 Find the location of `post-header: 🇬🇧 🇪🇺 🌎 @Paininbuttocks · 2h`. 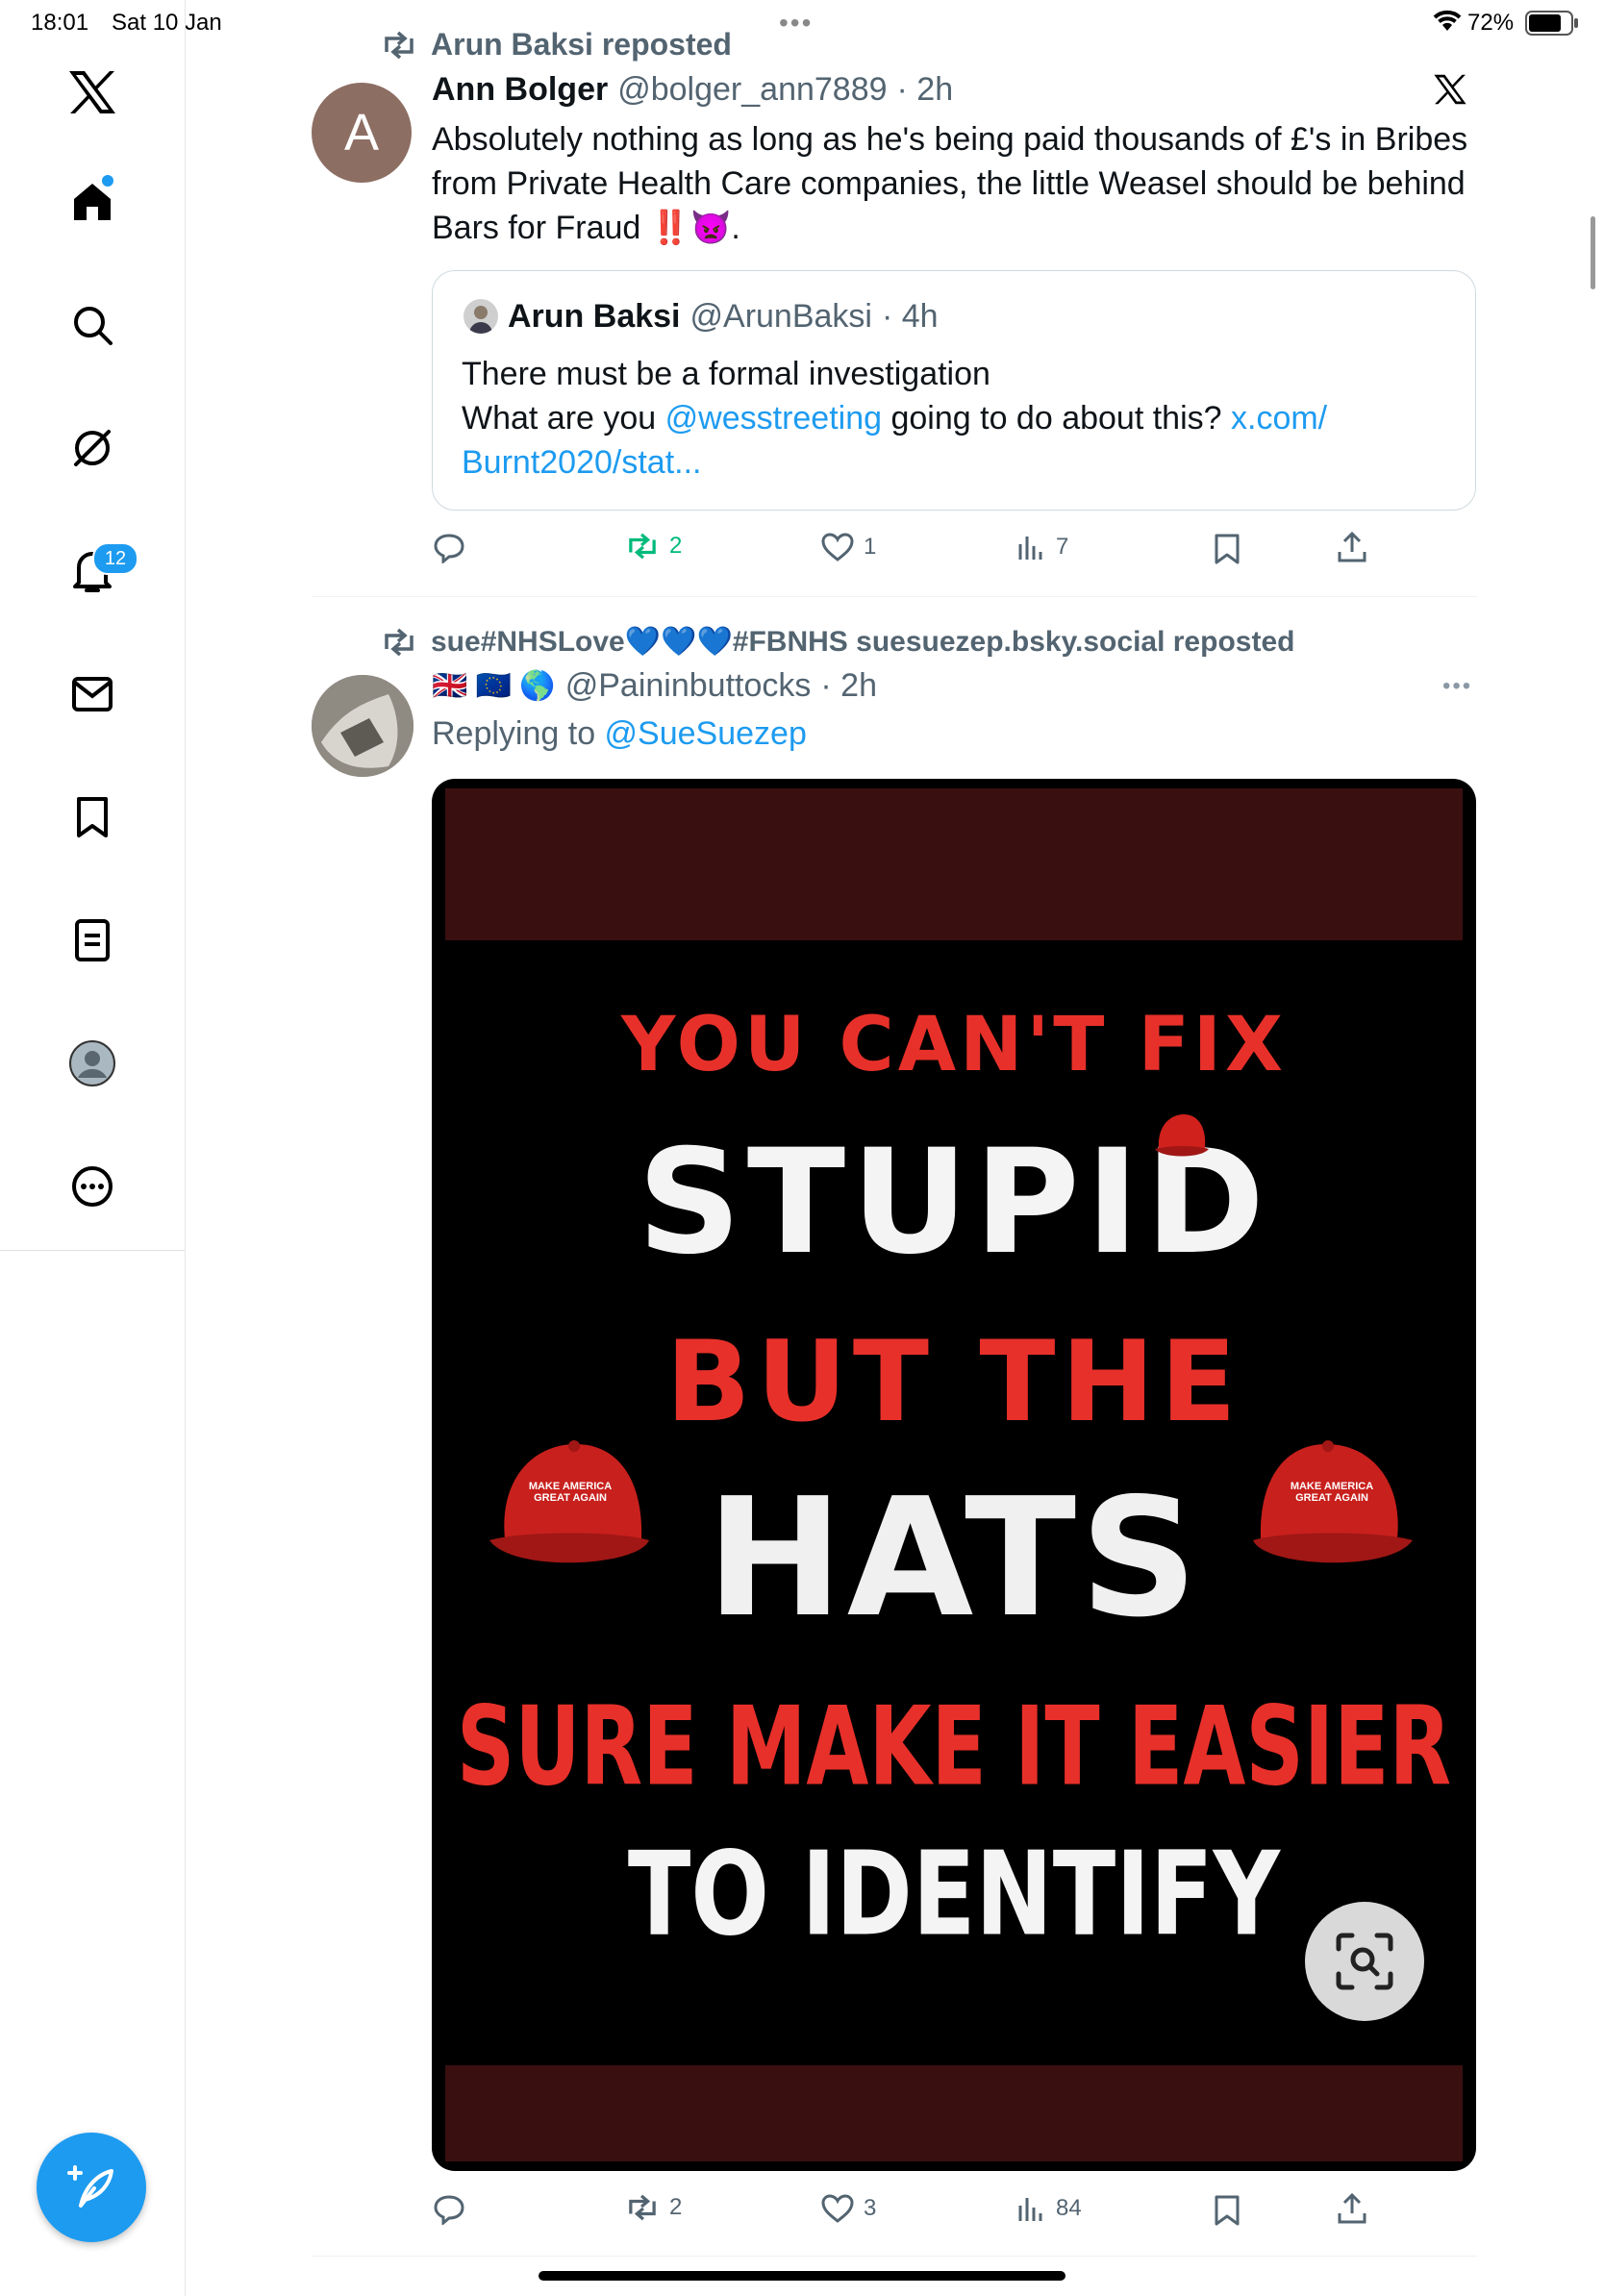

post-header: 🇬🇧 🇪🇺 🌎 @Paininbuttocks · 2h is located at coordinates (654, 686).